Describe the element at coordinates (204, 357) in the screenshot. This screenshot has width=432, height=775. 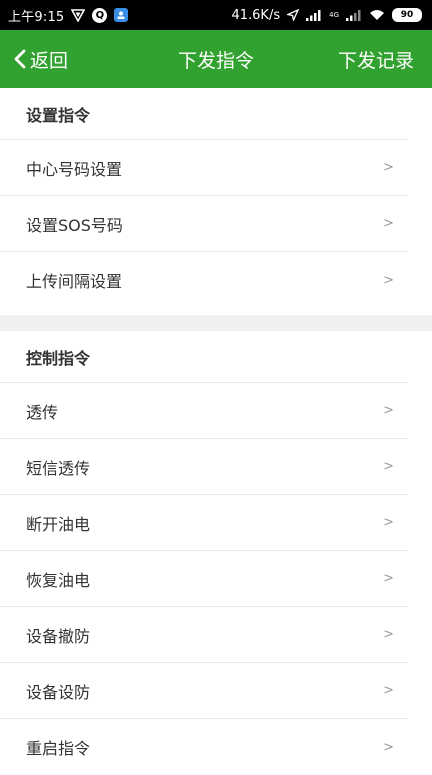
I see `section-header-control: 控制指令` at that location.